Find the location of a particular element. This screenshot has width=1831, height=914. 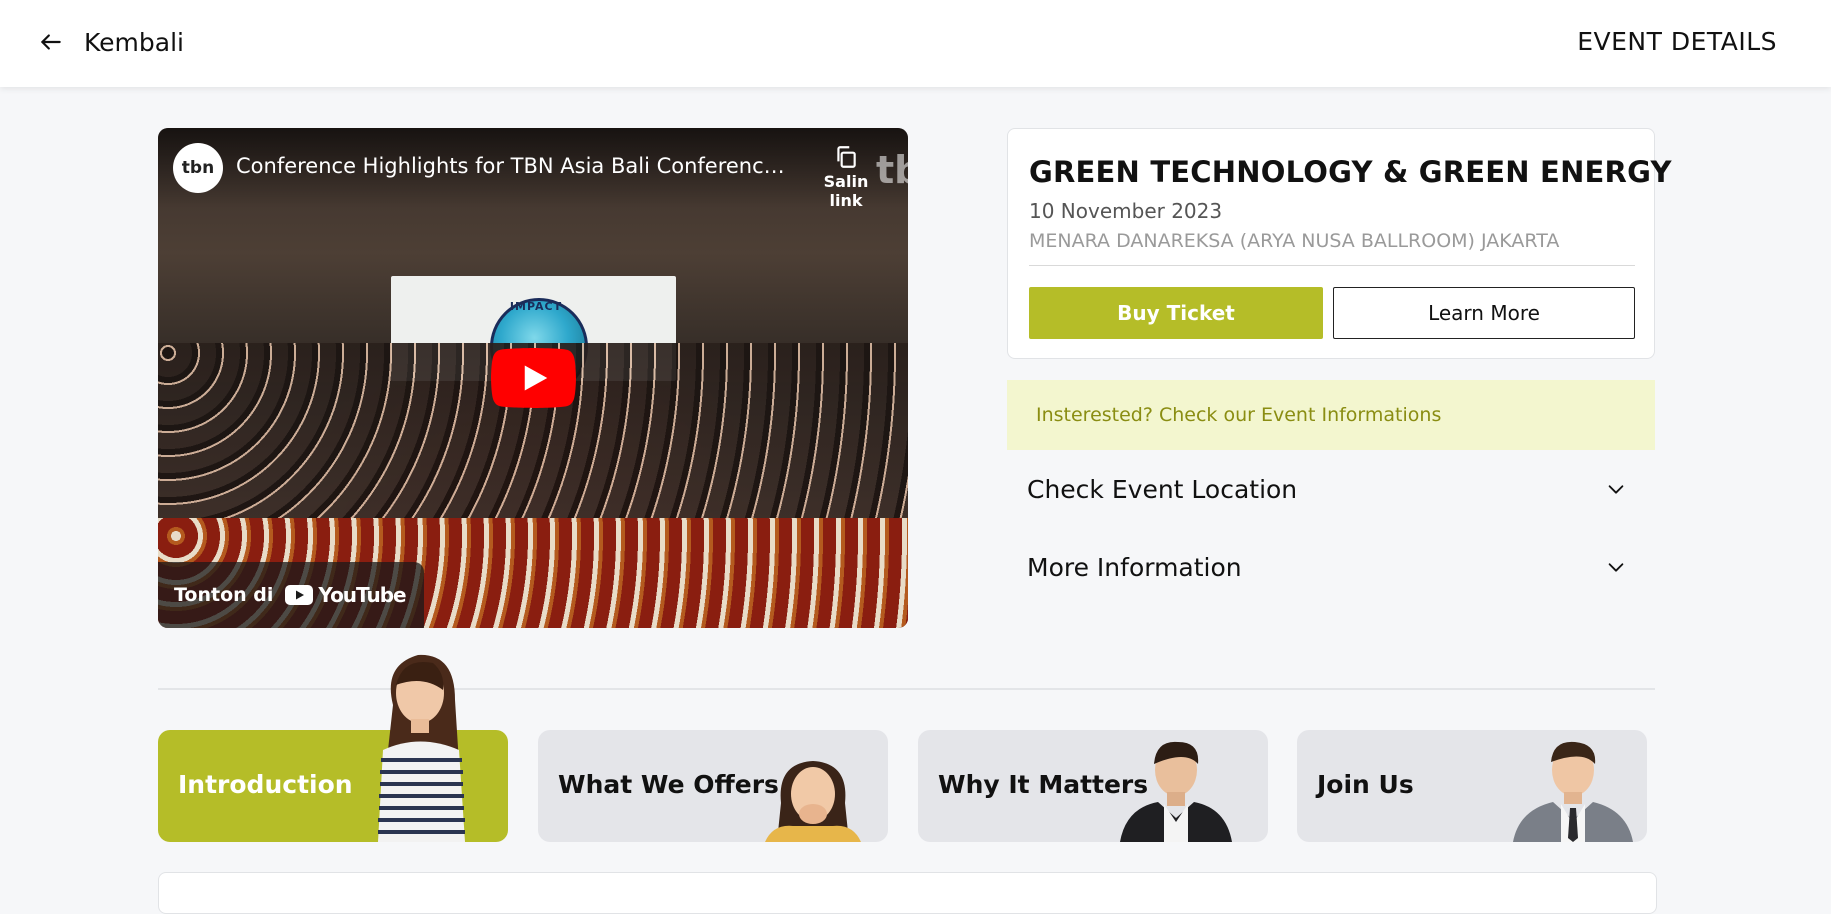

watch-on-label: Tonton di is located at coordinates (224, 595).